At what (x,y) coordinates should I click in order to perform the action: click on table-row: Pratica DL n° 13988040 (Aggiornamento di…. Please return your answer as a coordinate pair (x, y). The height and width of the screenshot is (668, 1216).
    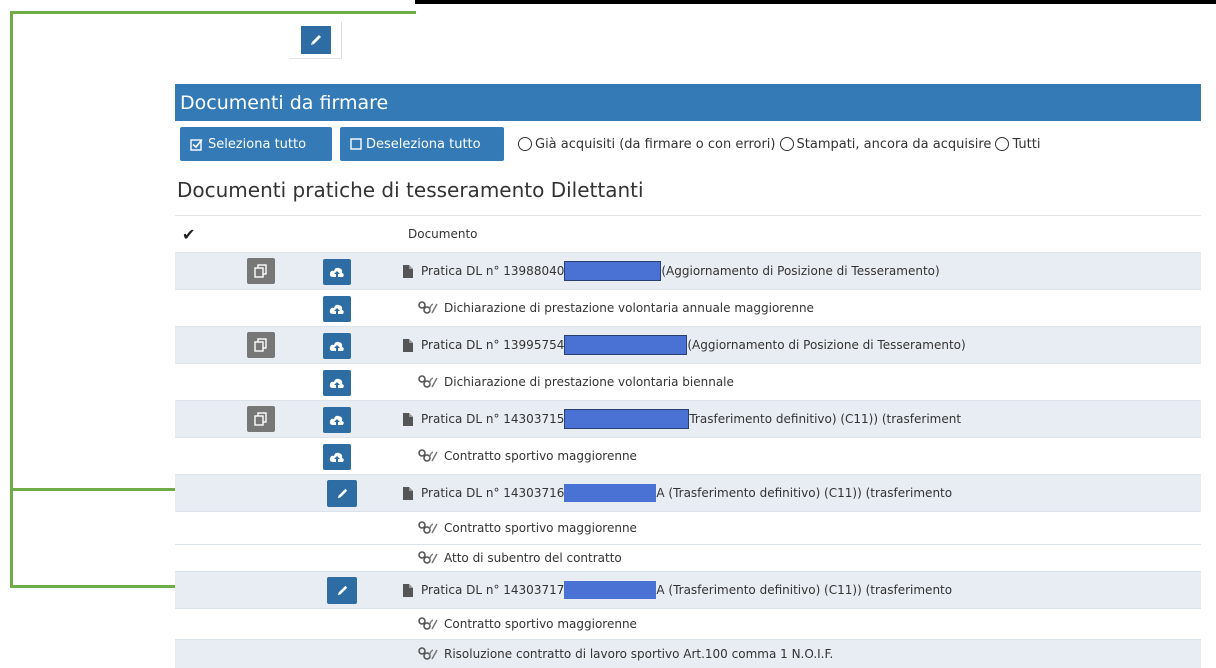
    Looking at the image, I should click on (688, 270).